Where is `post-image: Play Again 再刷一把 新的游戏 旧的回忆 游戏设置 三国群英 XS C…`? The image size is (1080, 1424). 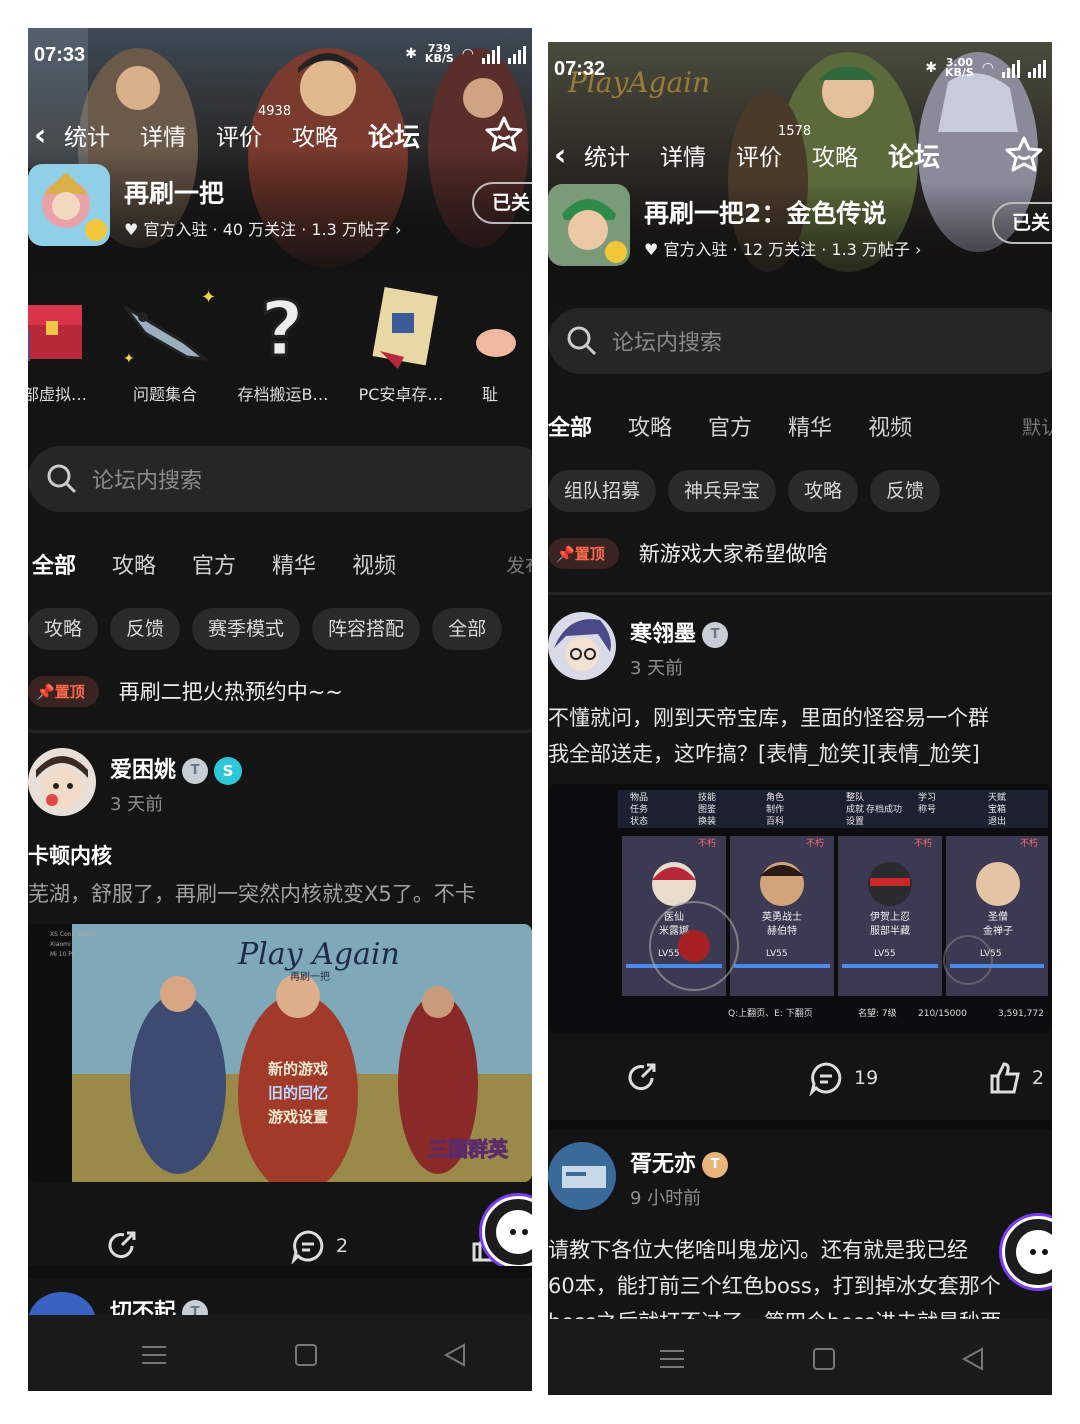 post-image: Play Again 再刷一把 新的游戏 旧的回忆 游戏设置 三国群英 XS C… is located at coordinates (280, 1053).